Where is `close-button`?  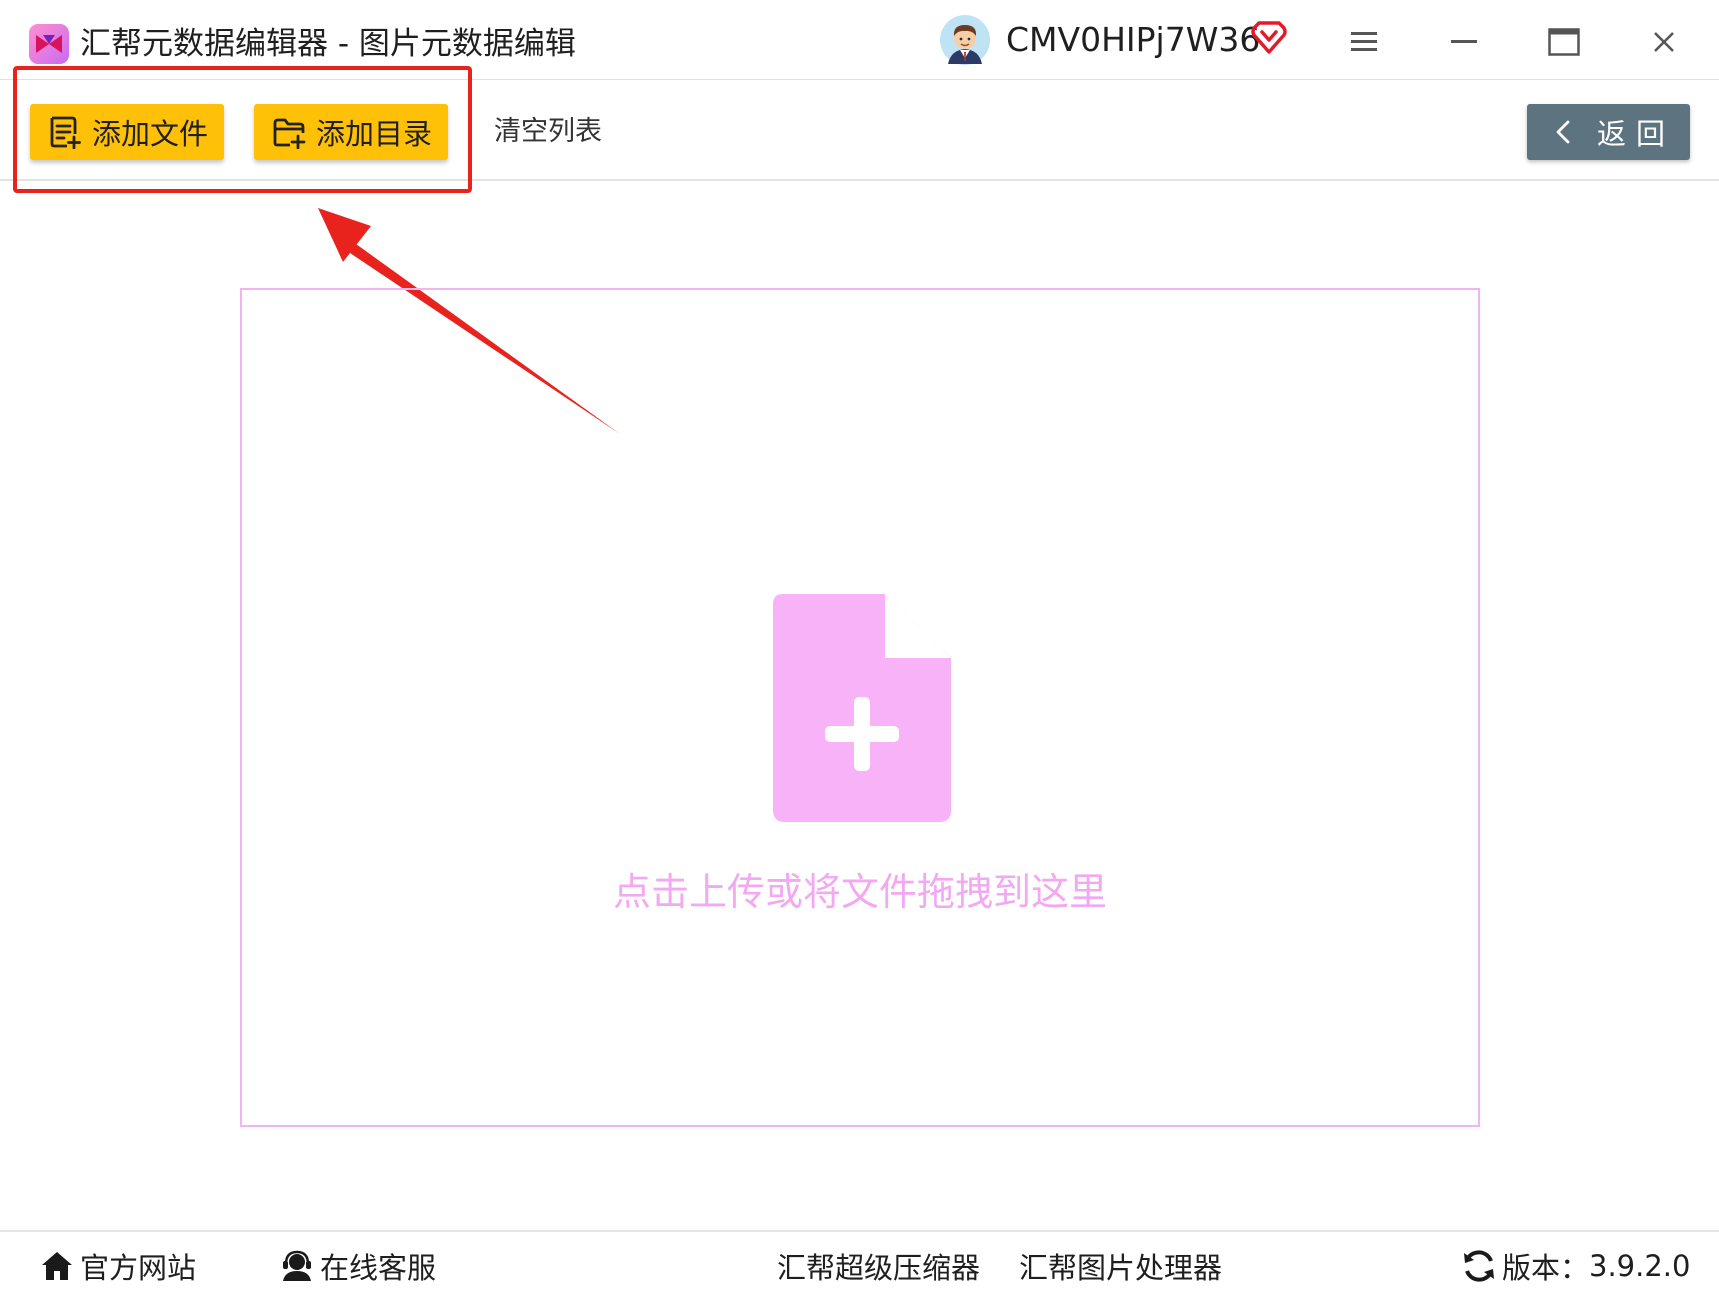 close-button is located at coordinates (1664, 42).